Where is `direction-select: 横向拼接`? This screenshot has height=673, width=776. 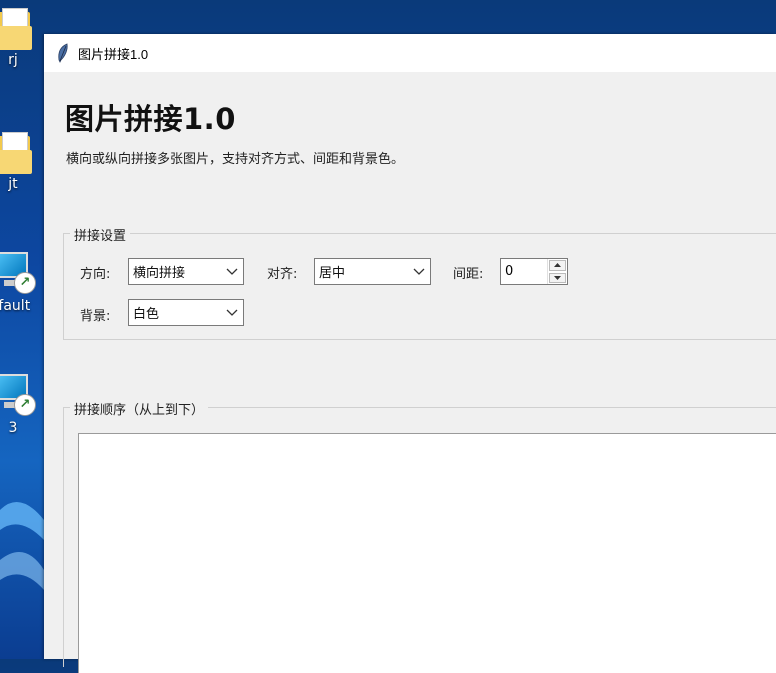 direction-select: 横向拼接 is located at coordinates (186, 271).